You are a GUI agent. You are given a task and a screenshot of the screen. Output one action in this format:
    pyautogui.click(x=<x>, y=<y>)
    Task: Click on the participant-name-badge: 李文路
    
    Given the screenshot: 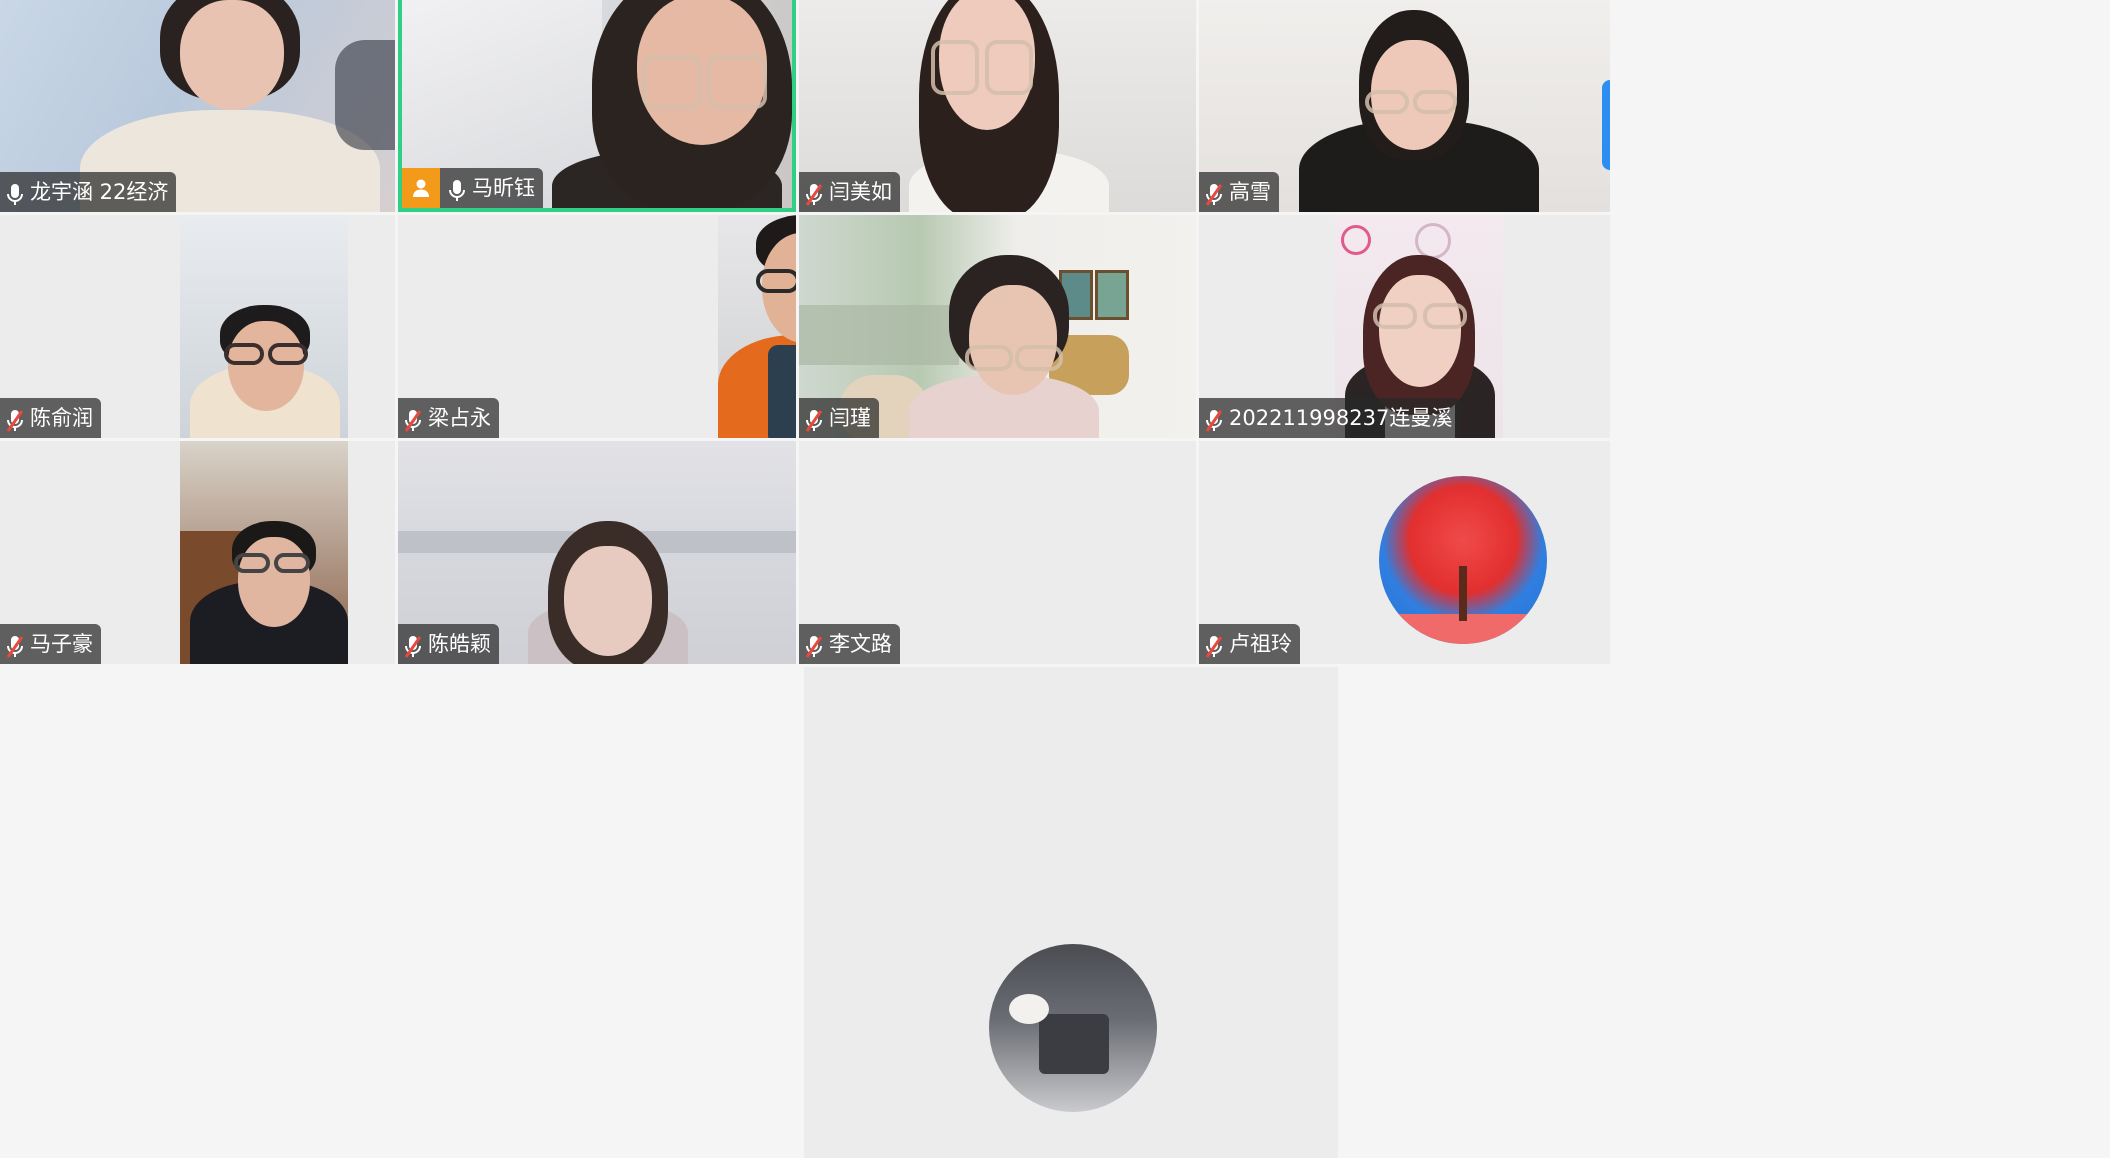 What is the action you would take?
    pyautogui.click(x=849, y=644)
    